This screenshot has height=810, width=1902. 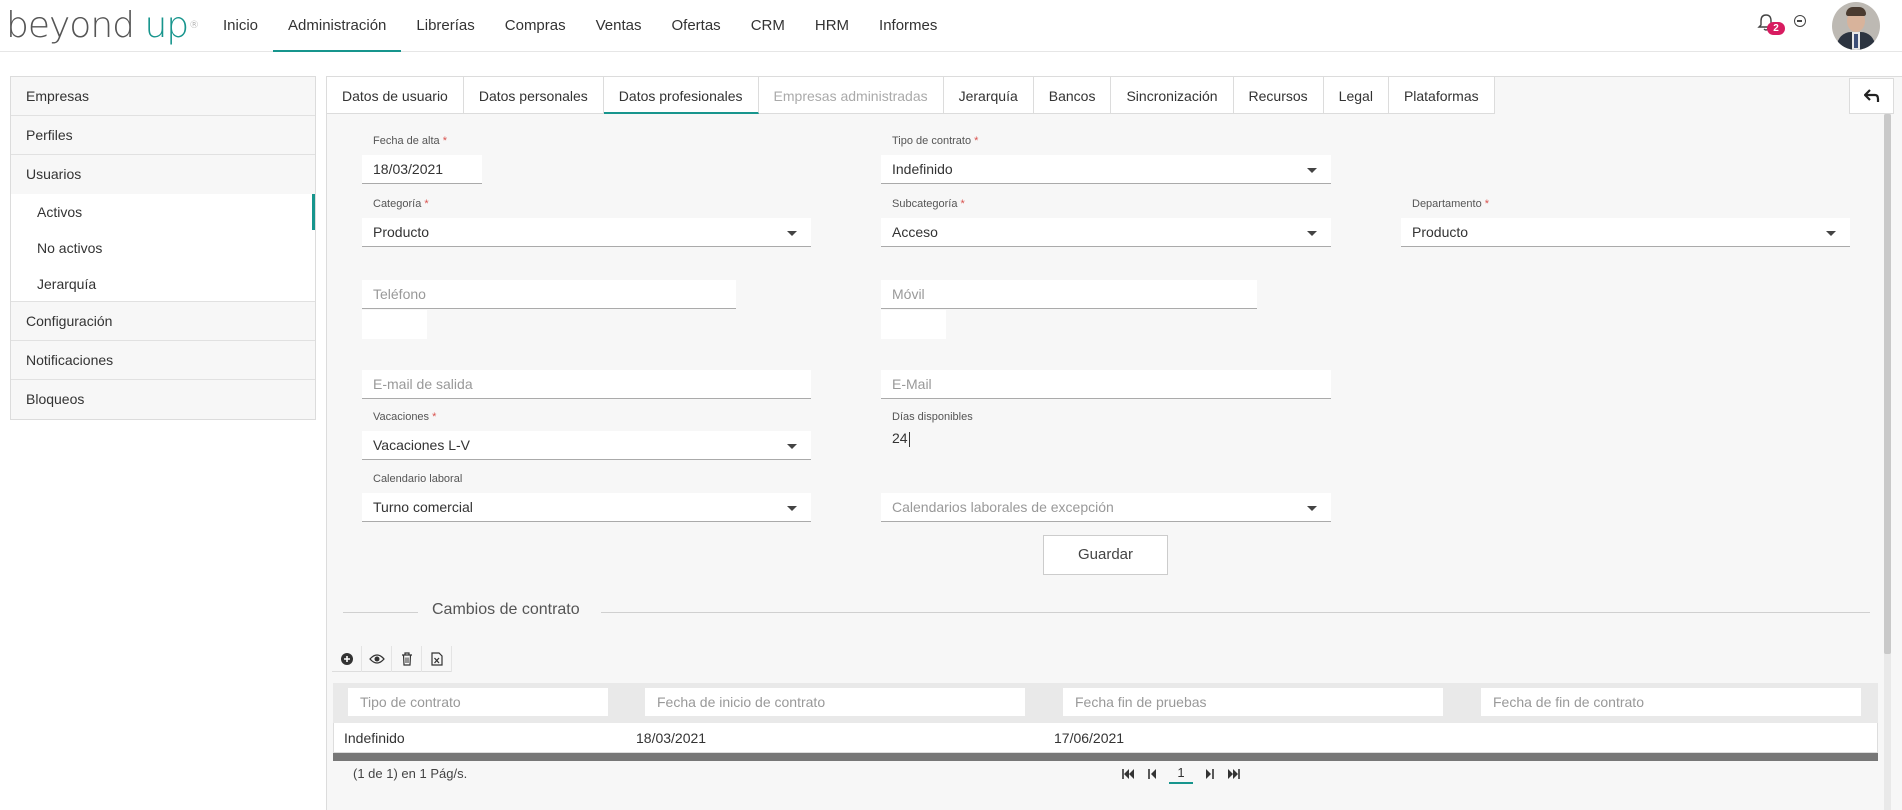 What do you see at coordinates (1356, 95) in the screenshot?
I see `tab-legal: Legal` at bounding box center [1356, 95].